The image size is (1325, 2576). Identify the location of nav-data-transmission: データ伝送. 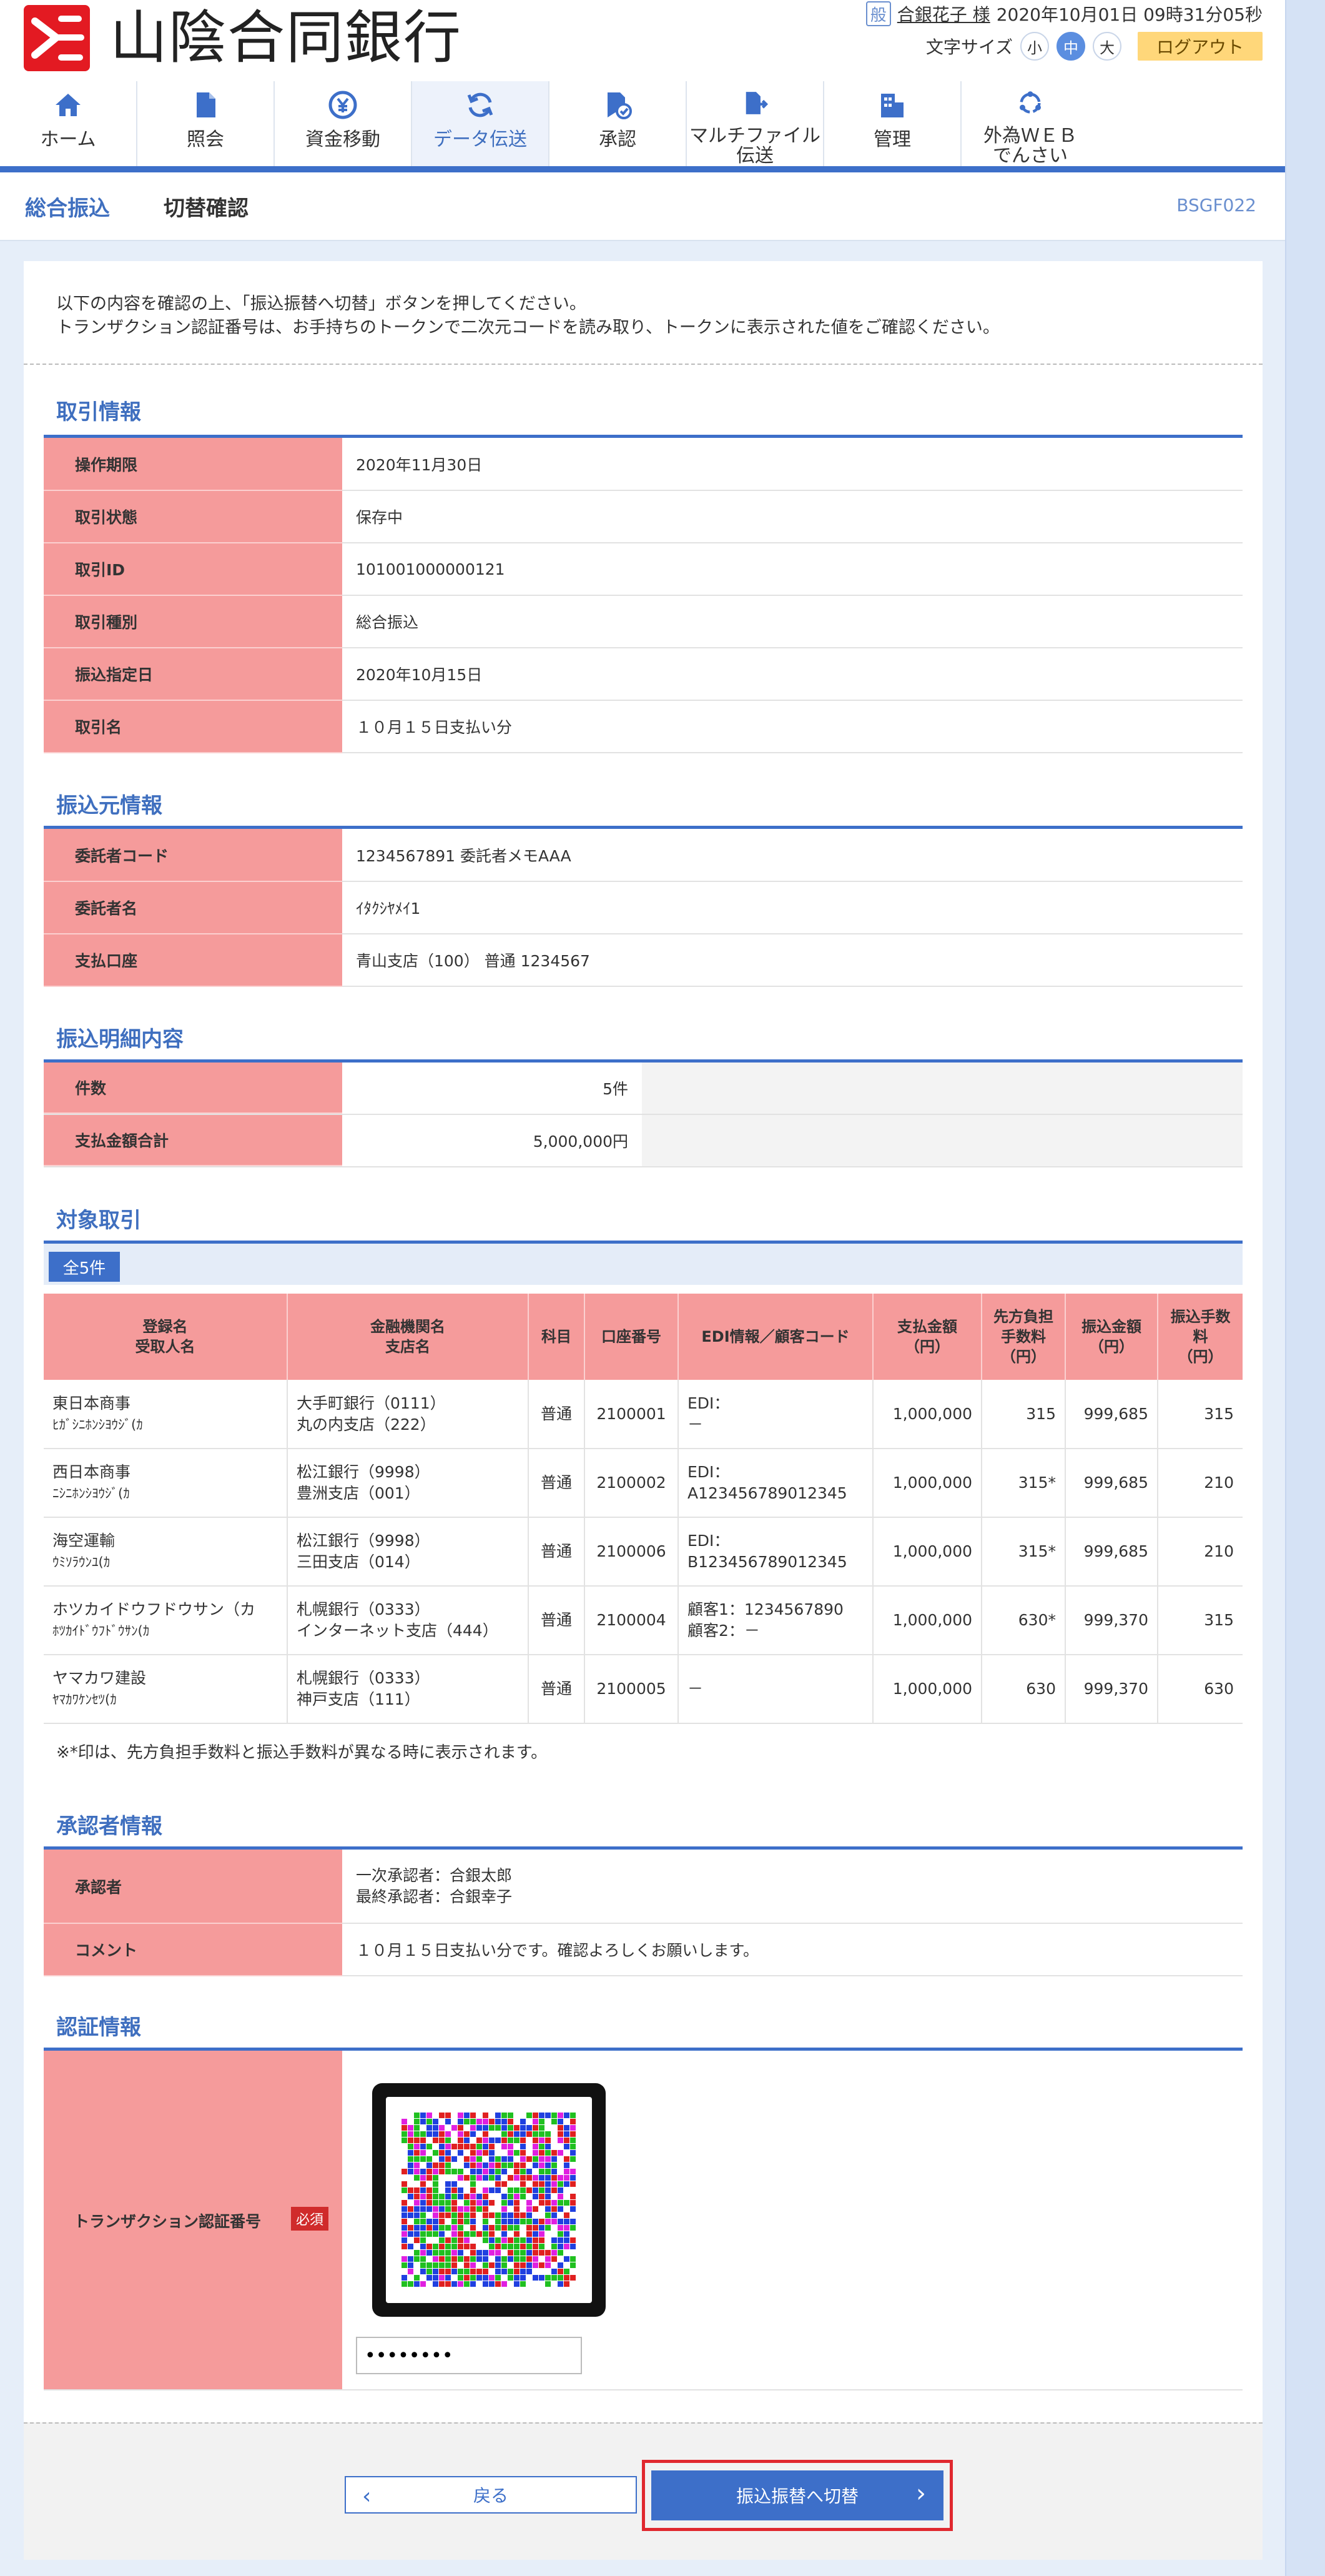
(481, 123).